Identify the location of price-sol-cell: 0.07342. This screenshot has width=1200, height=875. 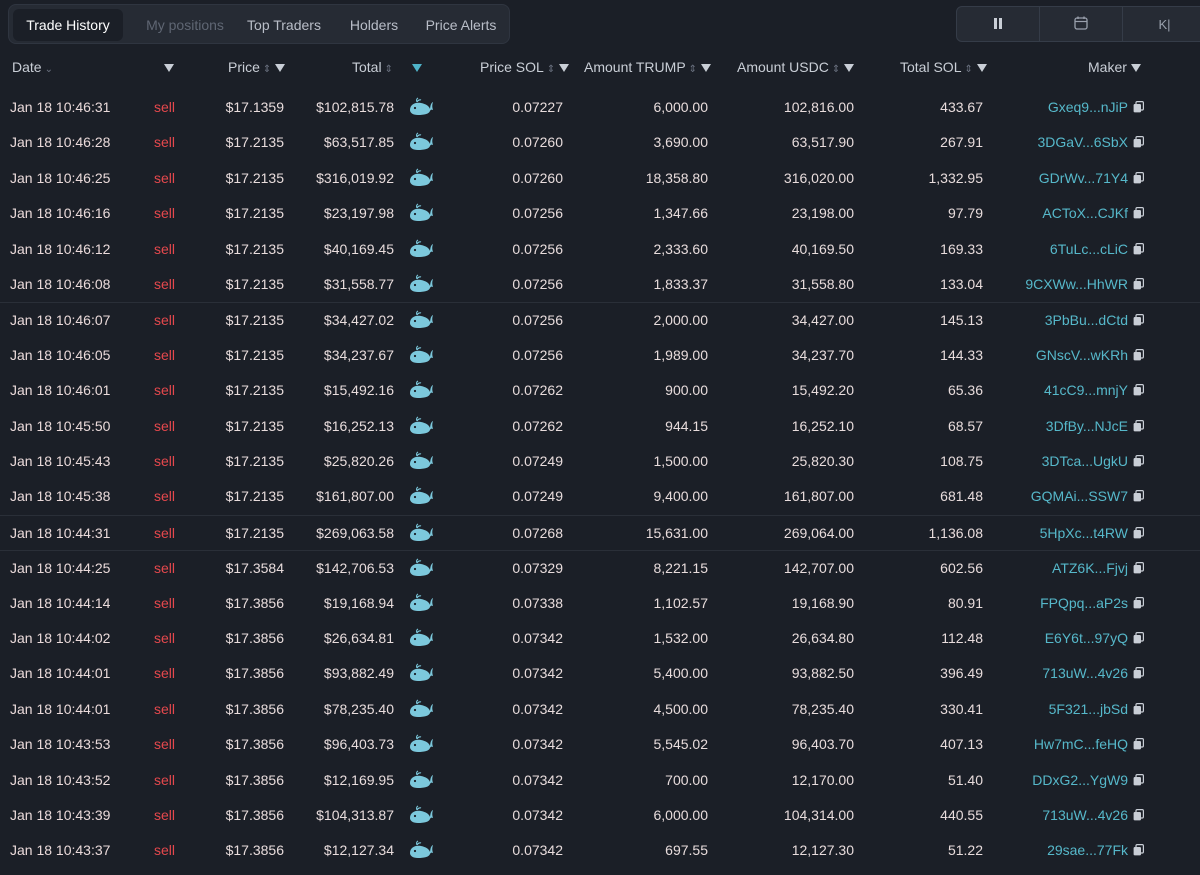
(537, 815).